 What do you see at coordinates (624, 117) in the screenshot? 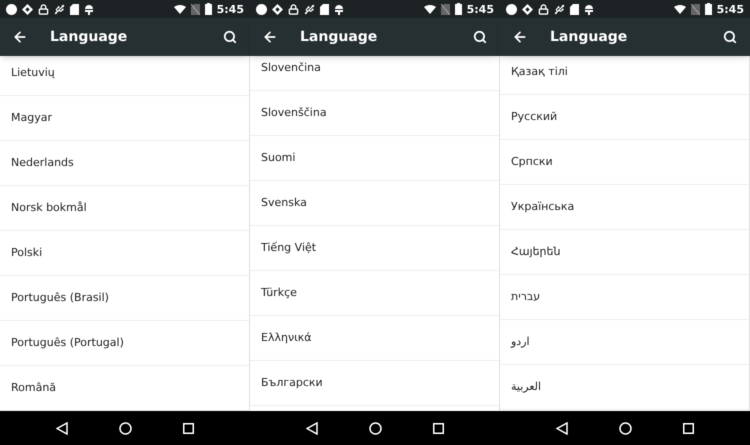
I see `language-item: Русский` at bounding box center [624, 117].